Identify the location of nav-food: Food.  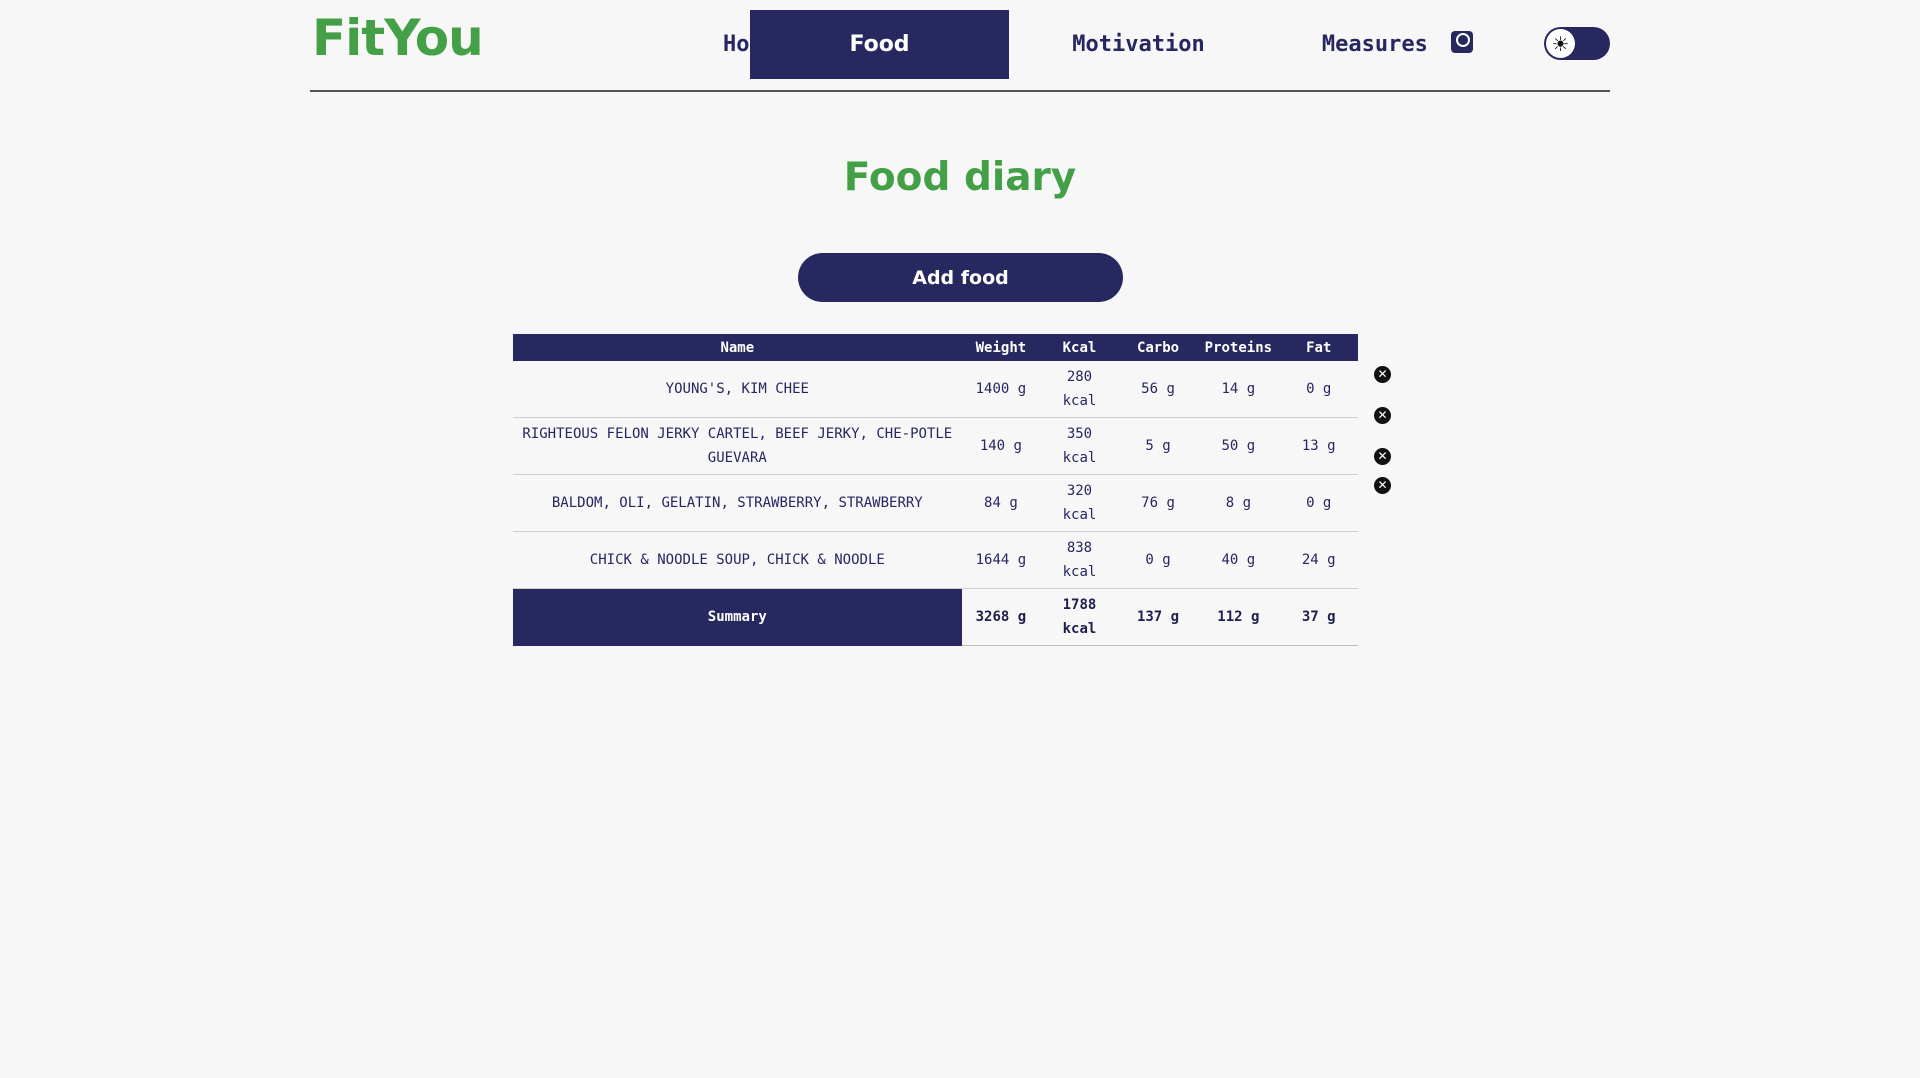
(879, 44).